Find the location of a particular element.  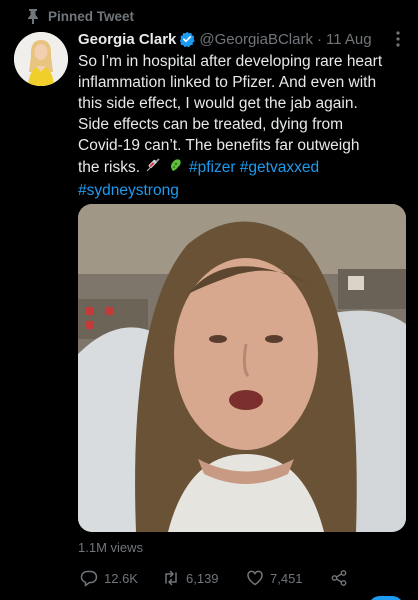

retweet-icon is located at coordinates (171, 578).